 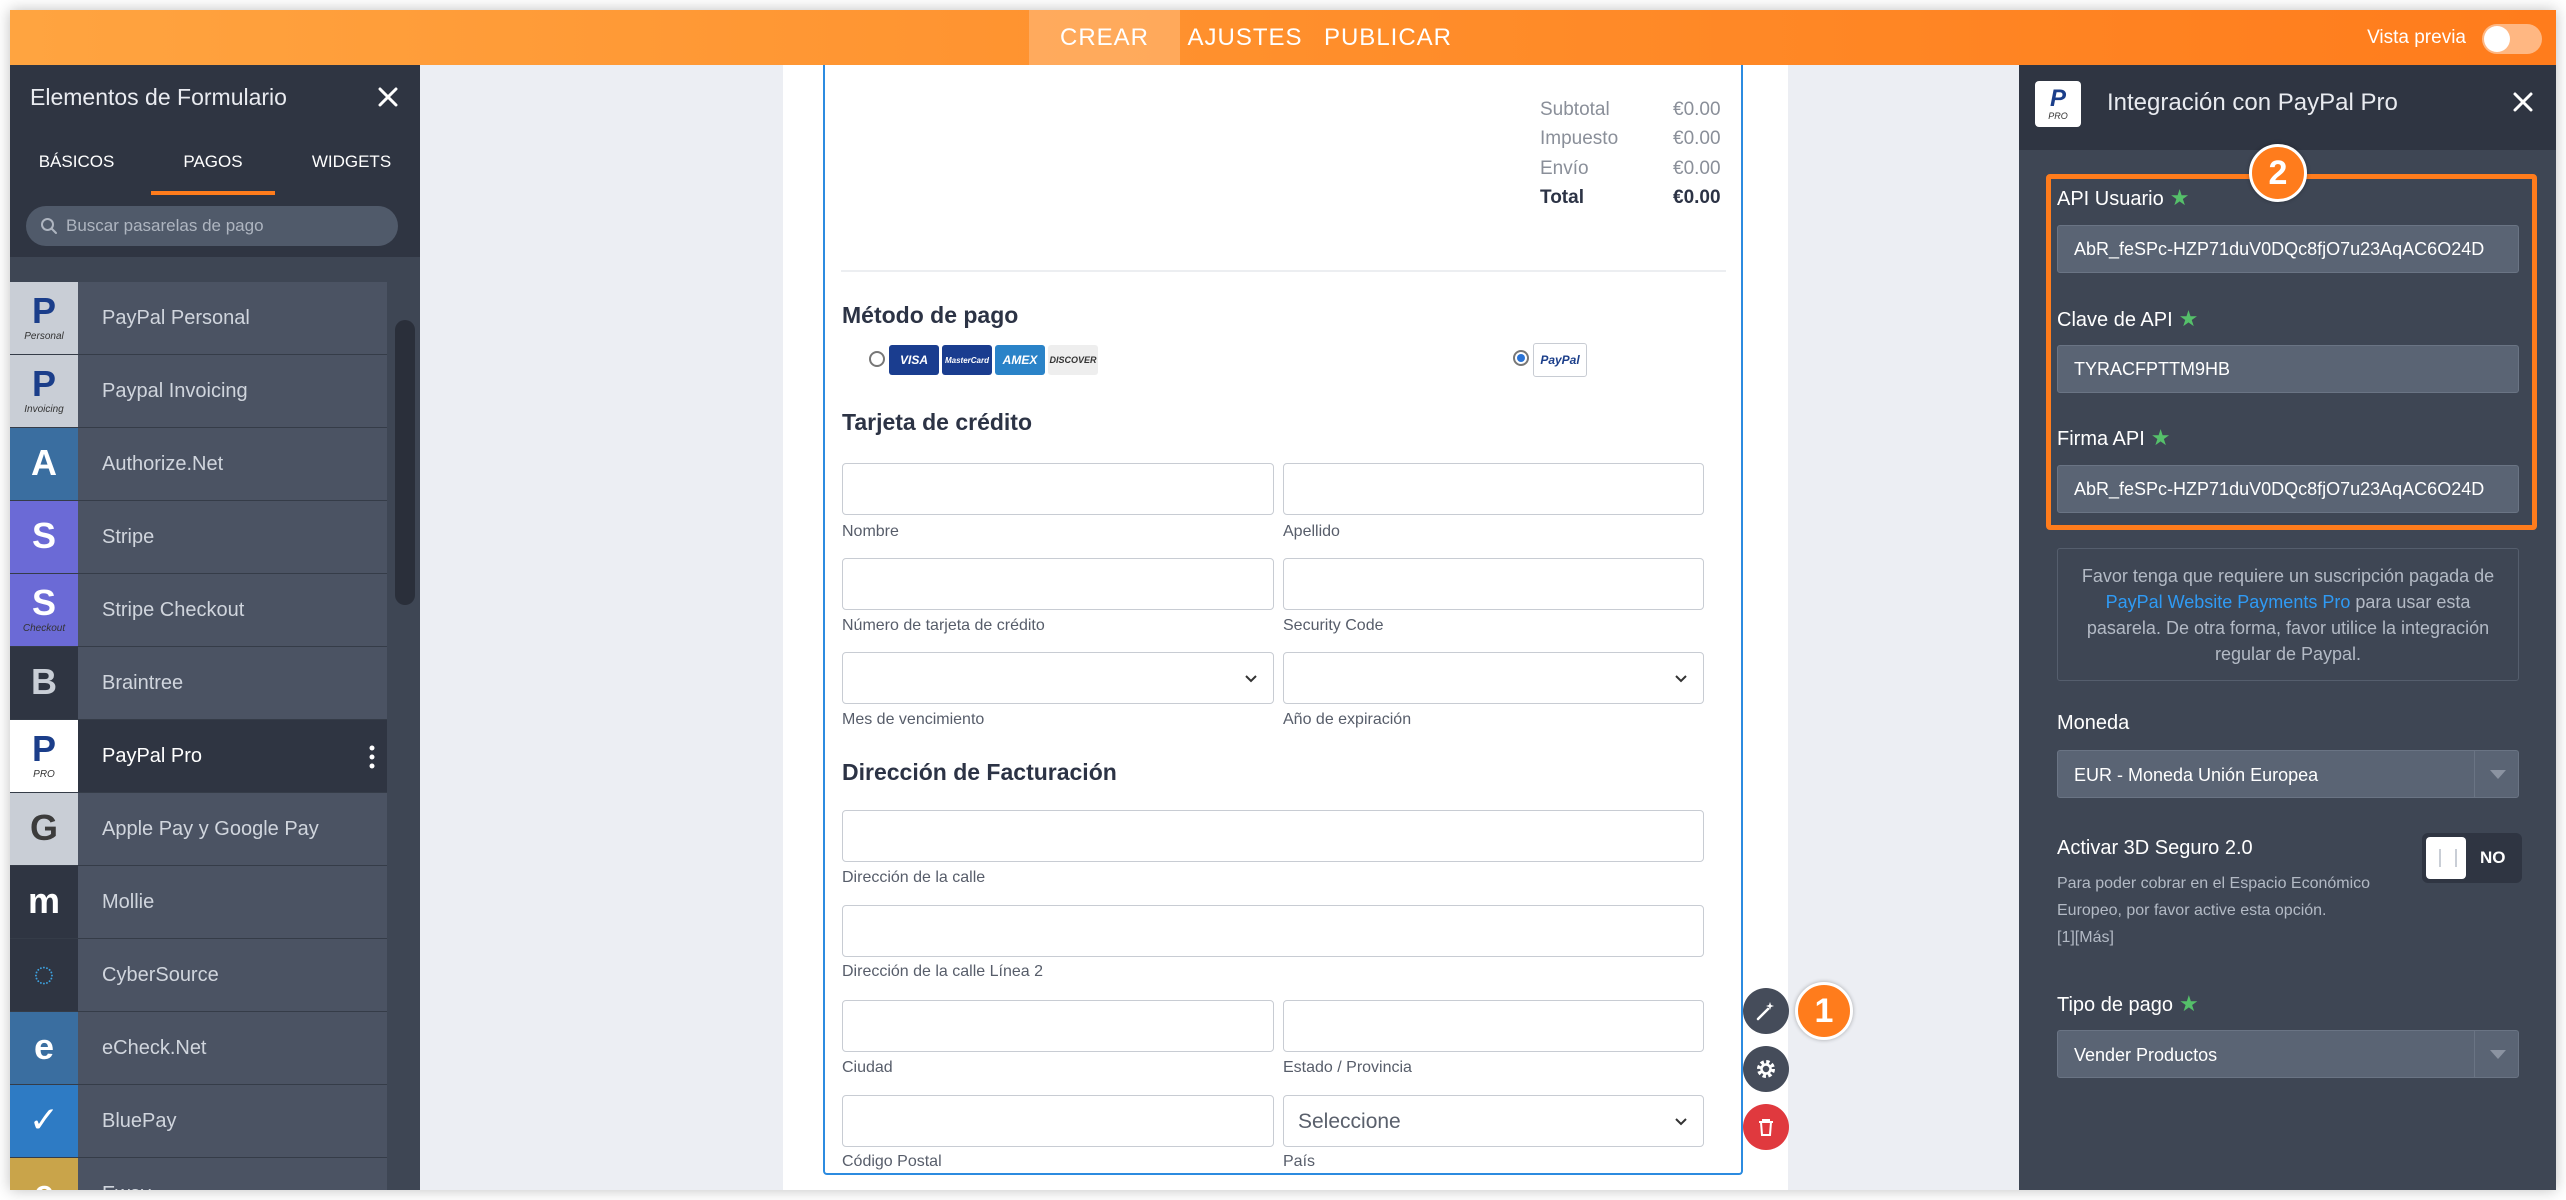 I want to click on magic-wand-icon, so click(x=1765, y=1011).